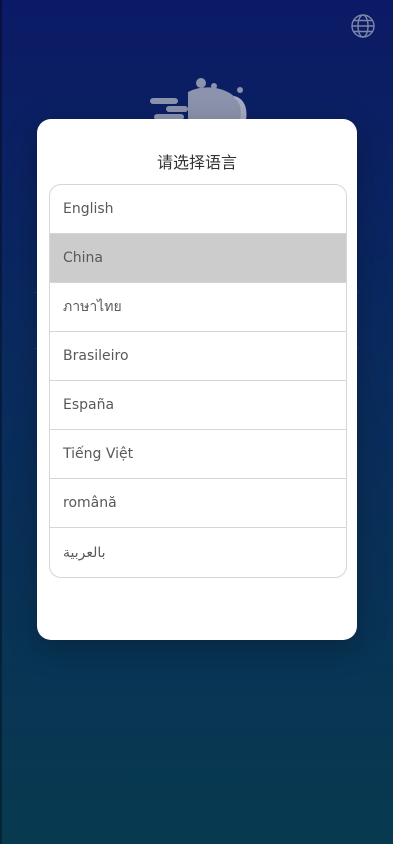 This screenshot has width=393, height=844. What do you see at coordinates (198, 552) in the screenshot?
I see `language-option-arabic: بالعربية` at bounding box center [198, 552].